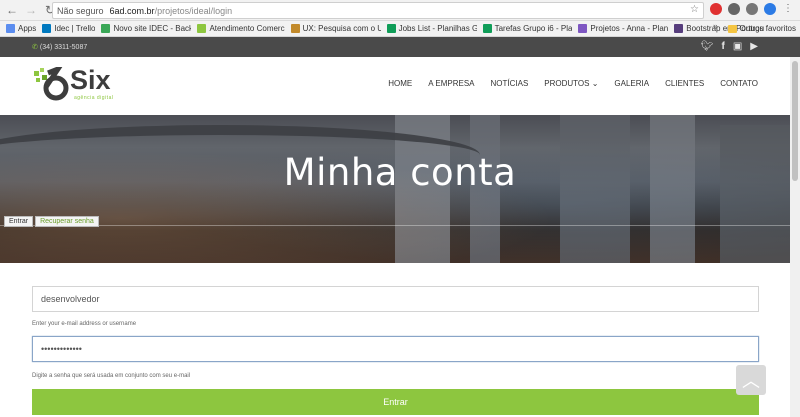  I want to click on login-submit-button: Entrar, so click(395, 402).